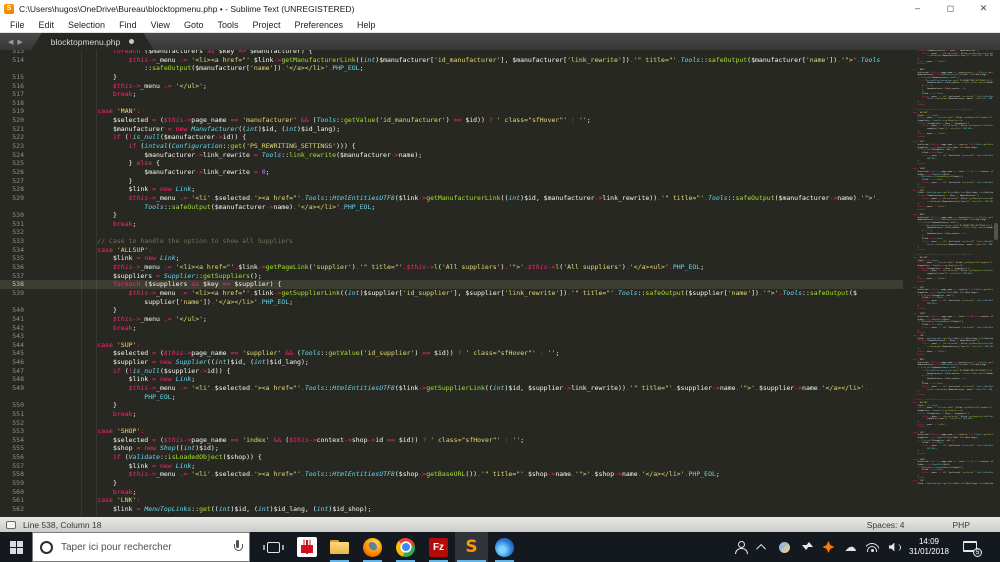  What do you see at coordinates (917, 8) in the screenshot?
I see `minimize-button: –` at bounding box center [917, 8].